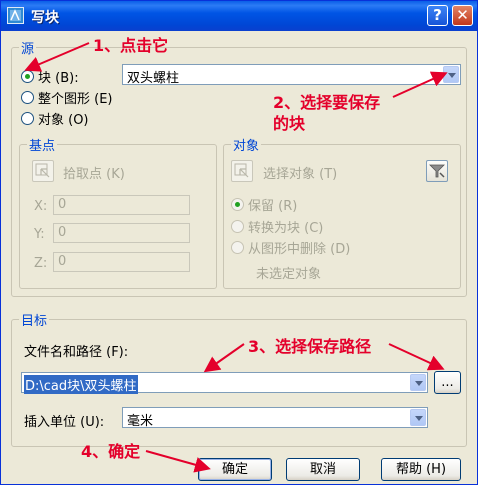 The width and height of the screenshot is (478, 485). What do you see at coordinates (275, 418) in the screenshot?
I see `insert-units-combo: 毫米` at bounding box center [275, 418].